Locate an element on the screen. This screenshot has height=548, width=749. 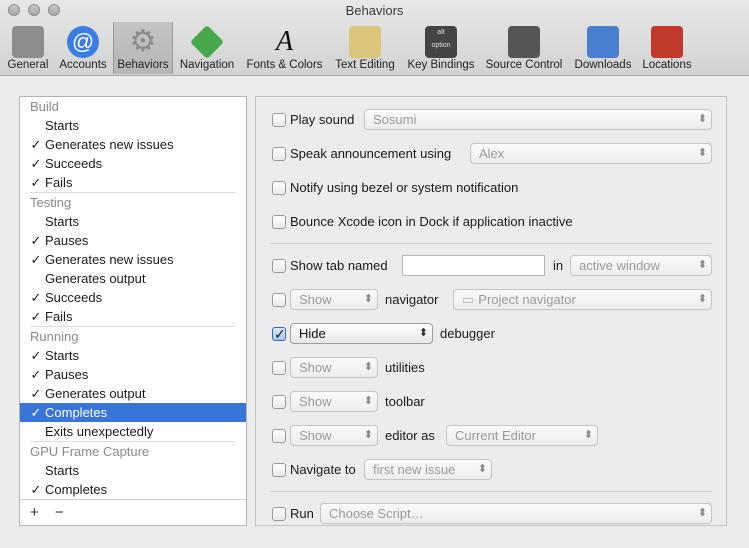
toolbar-action-popup: Show is located at coordinates (334, 401).